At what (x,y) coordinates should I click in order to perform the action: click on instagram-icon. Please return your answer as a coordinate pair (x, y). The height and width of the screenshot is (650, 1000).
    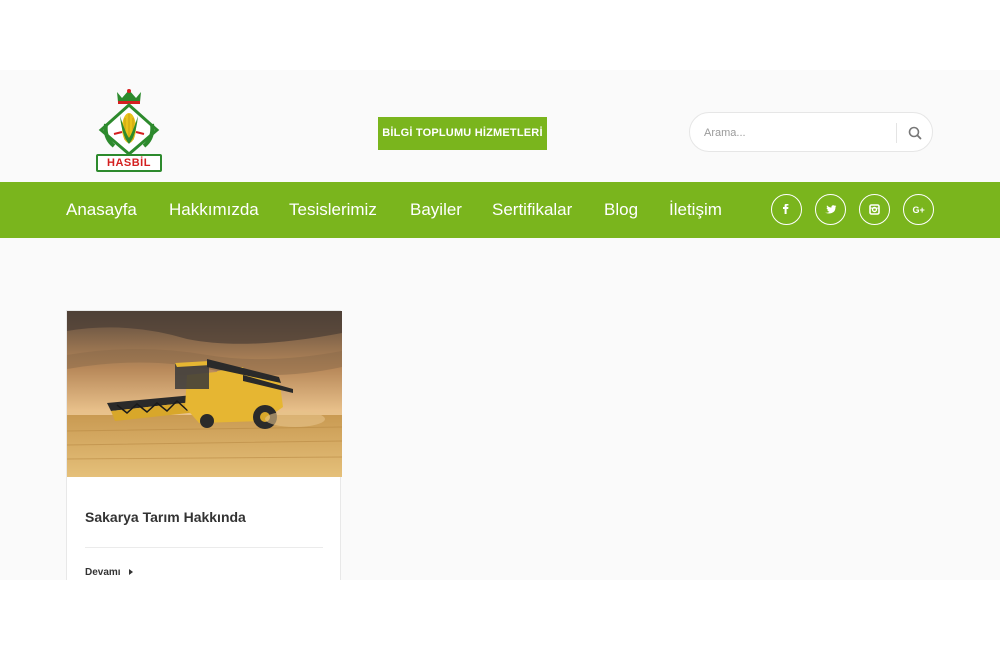
    Looking at the image, I should click on (874, 209).